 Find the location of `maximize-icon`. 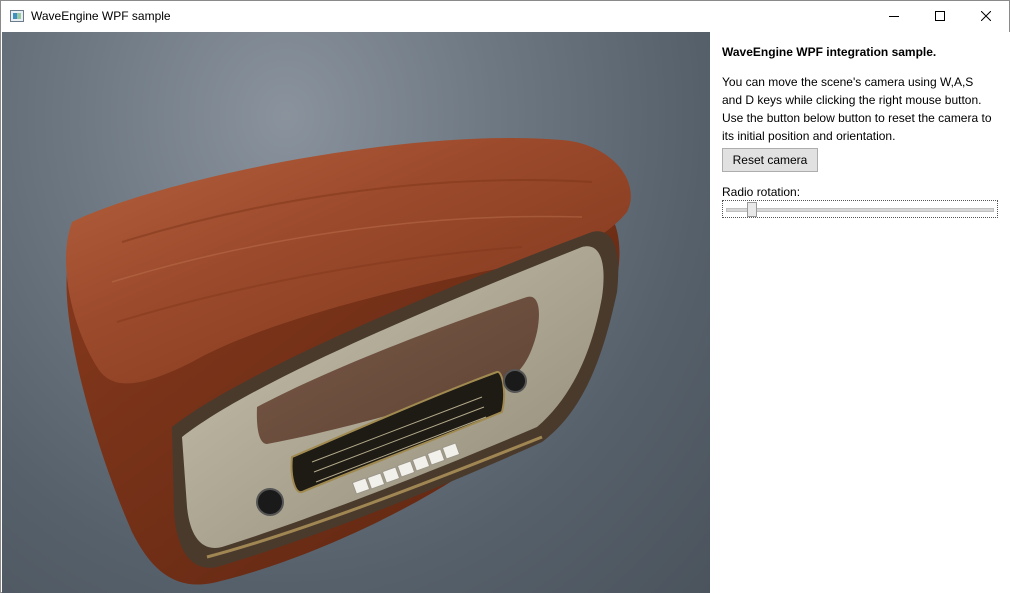

maximize-icon is located at coordinates (940, 16).